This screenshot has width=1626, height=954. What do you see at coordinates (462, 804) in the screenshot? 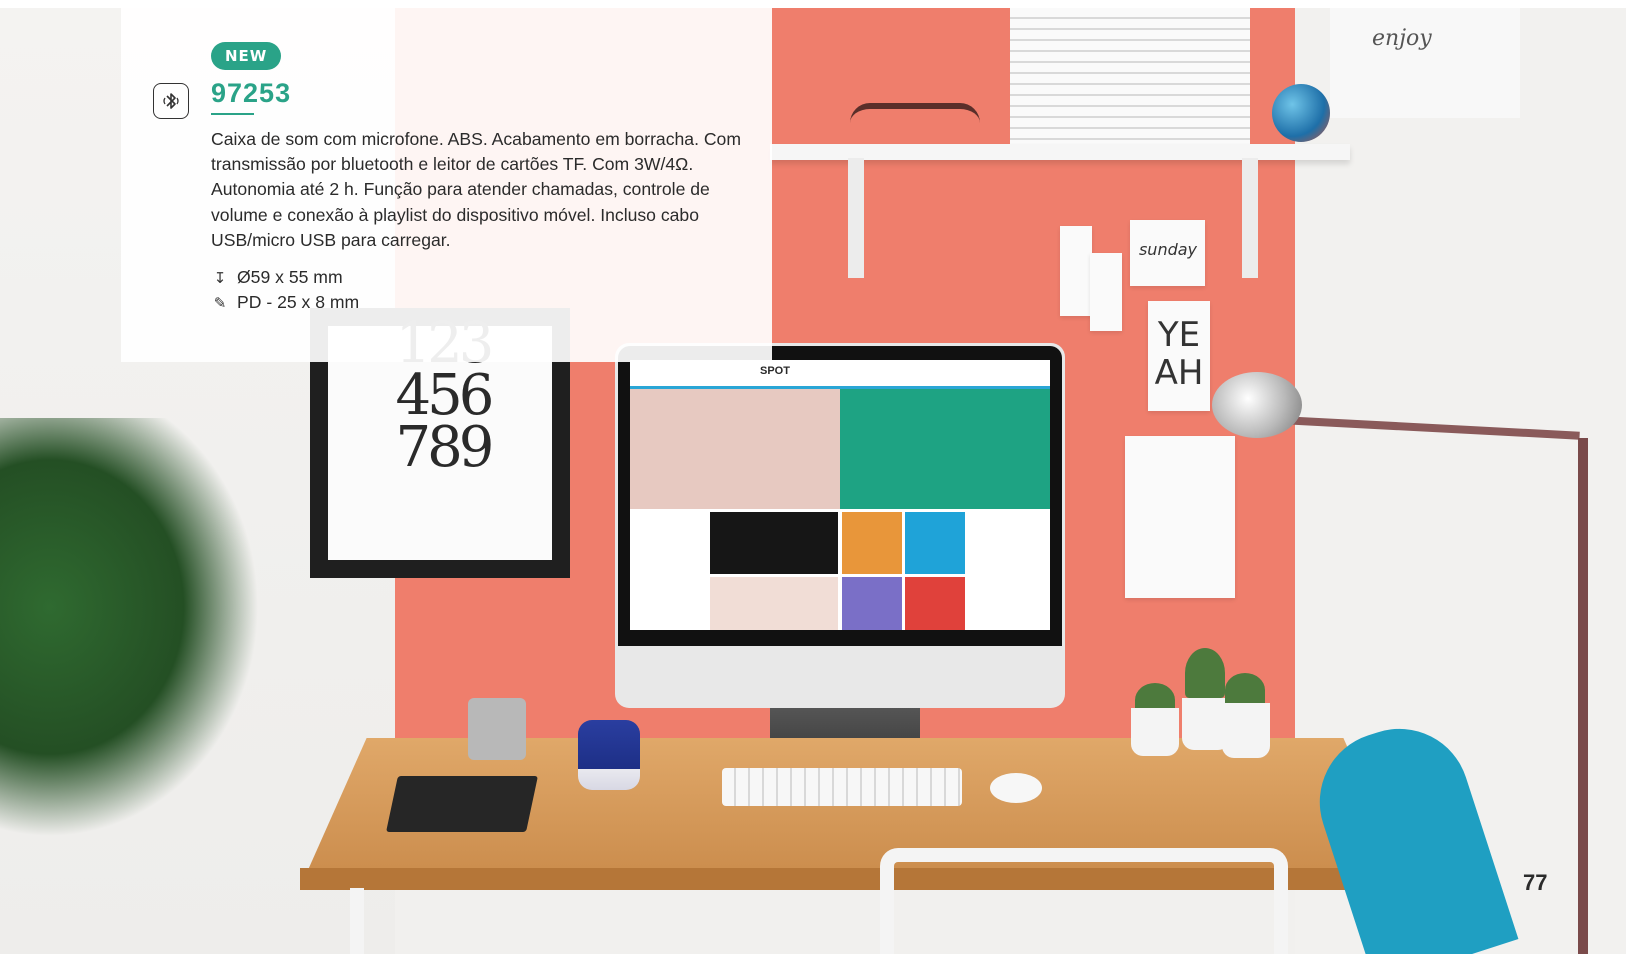
I see `black-notebook` at bounding box center [462, 804].